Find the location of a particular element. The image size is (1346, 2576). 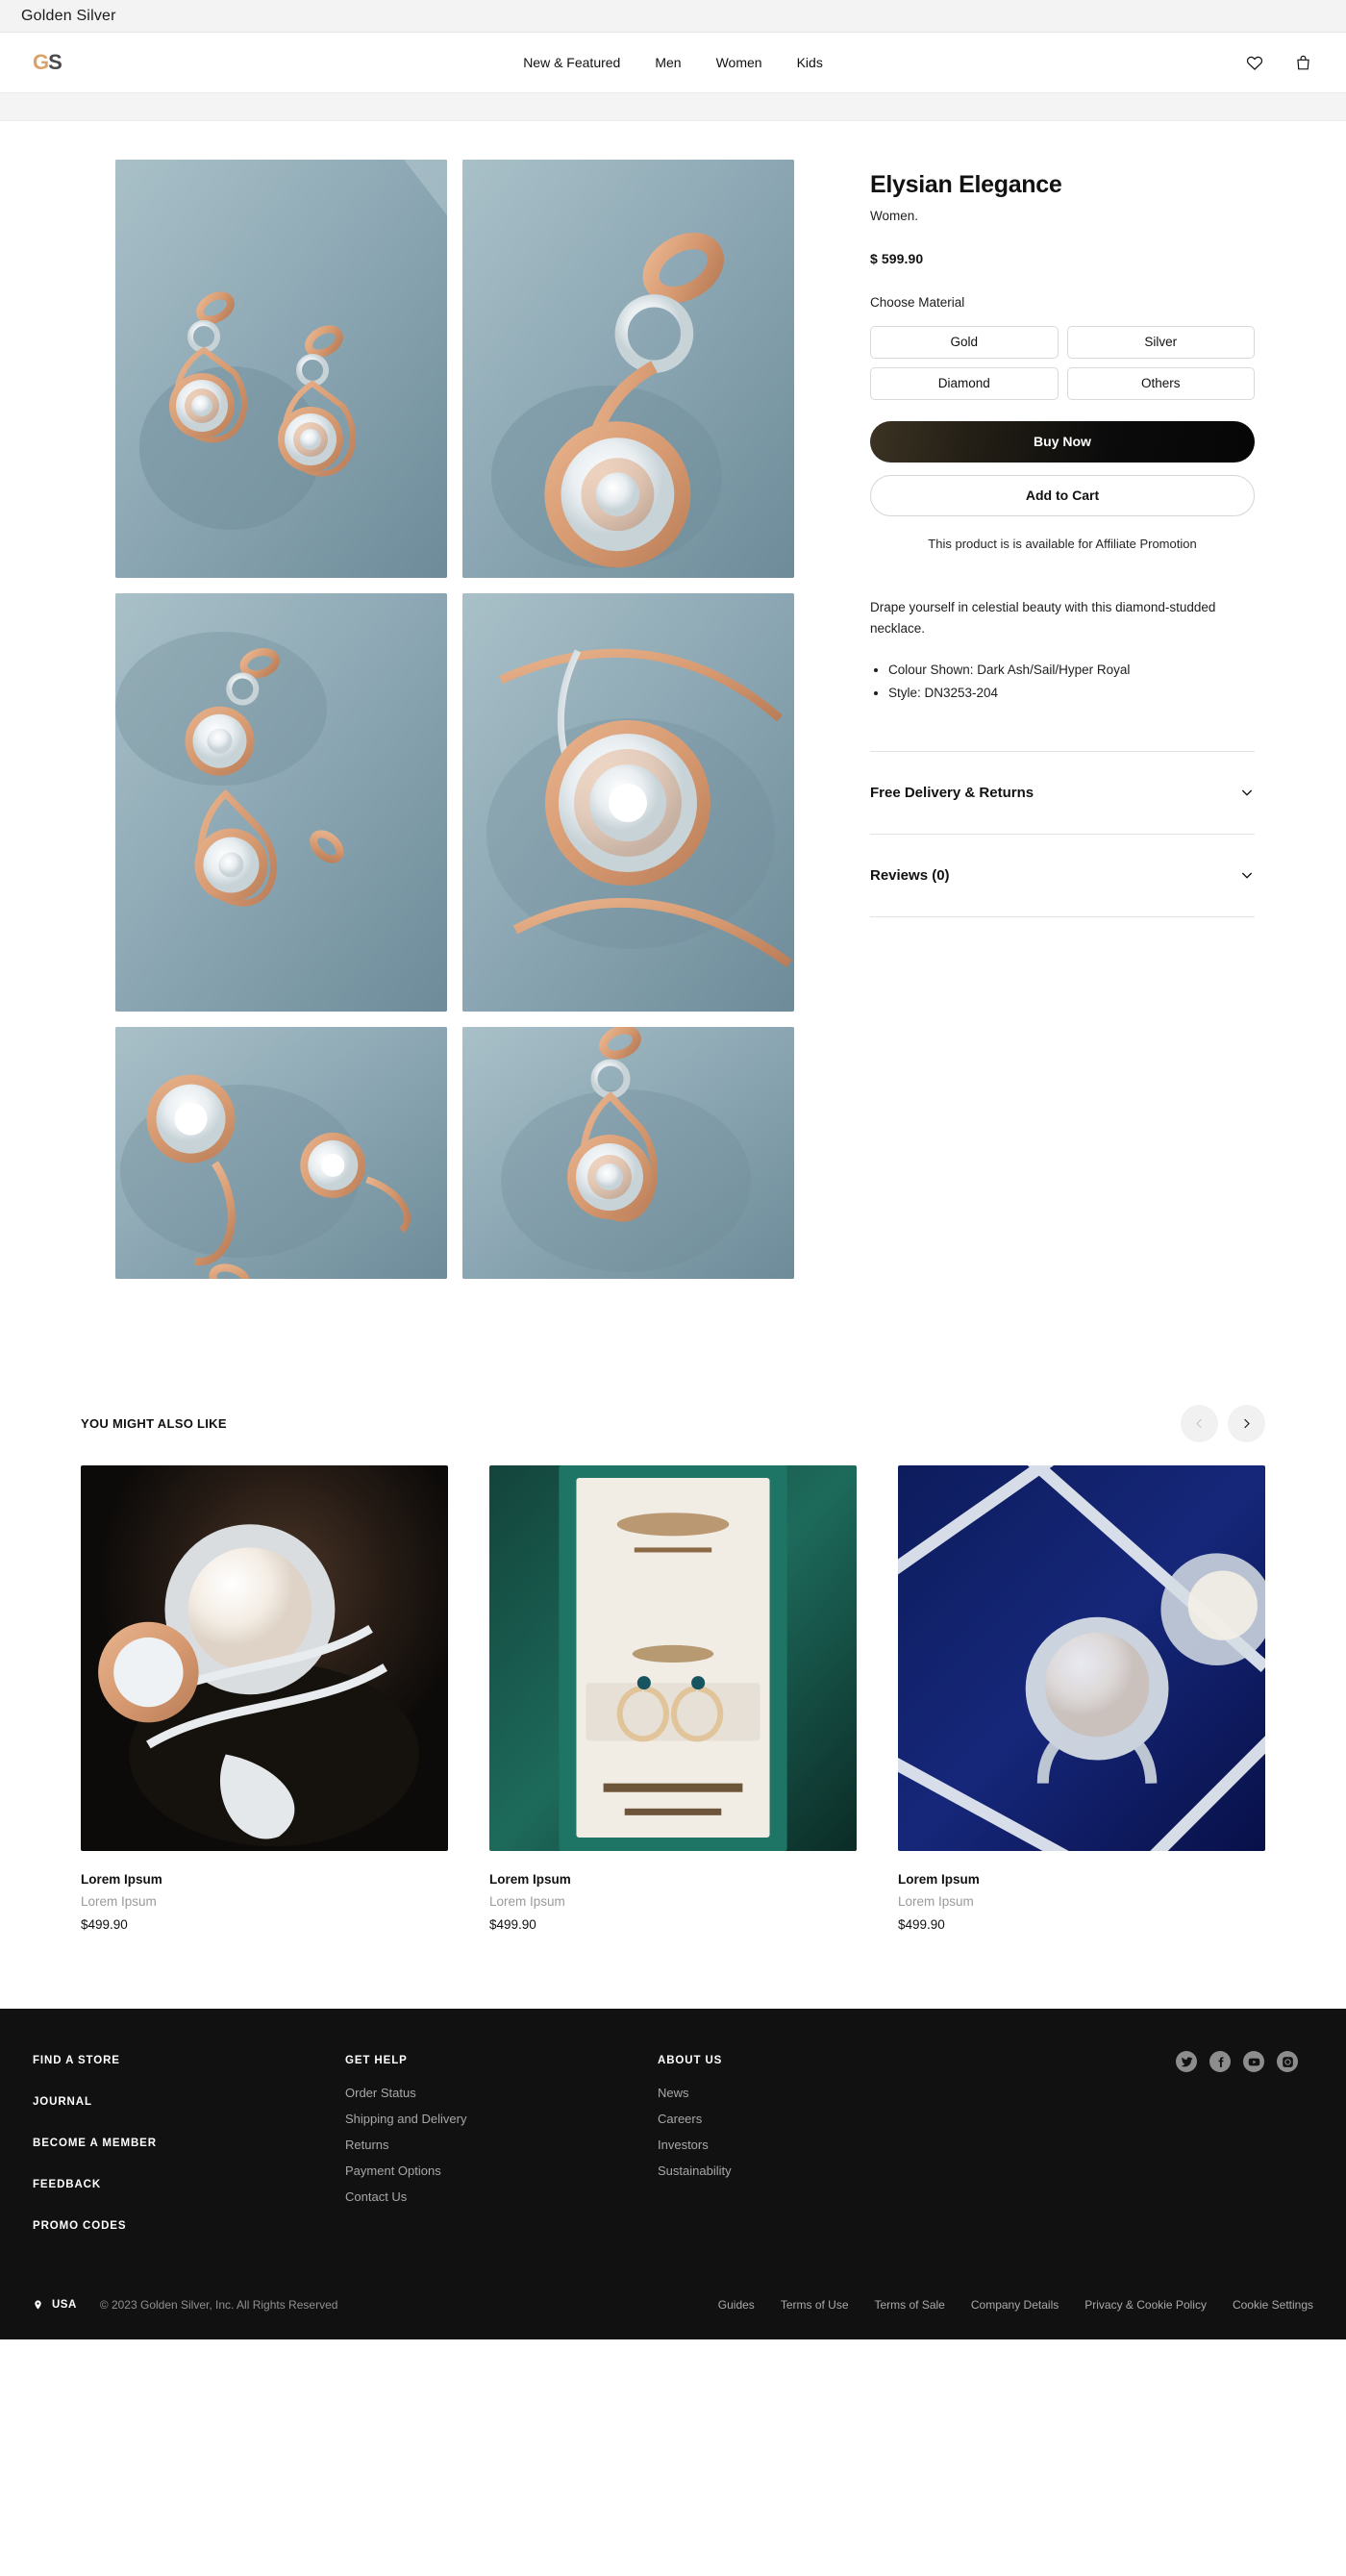

footer-link-investors: Investors is located at coordinates (814, 2145).